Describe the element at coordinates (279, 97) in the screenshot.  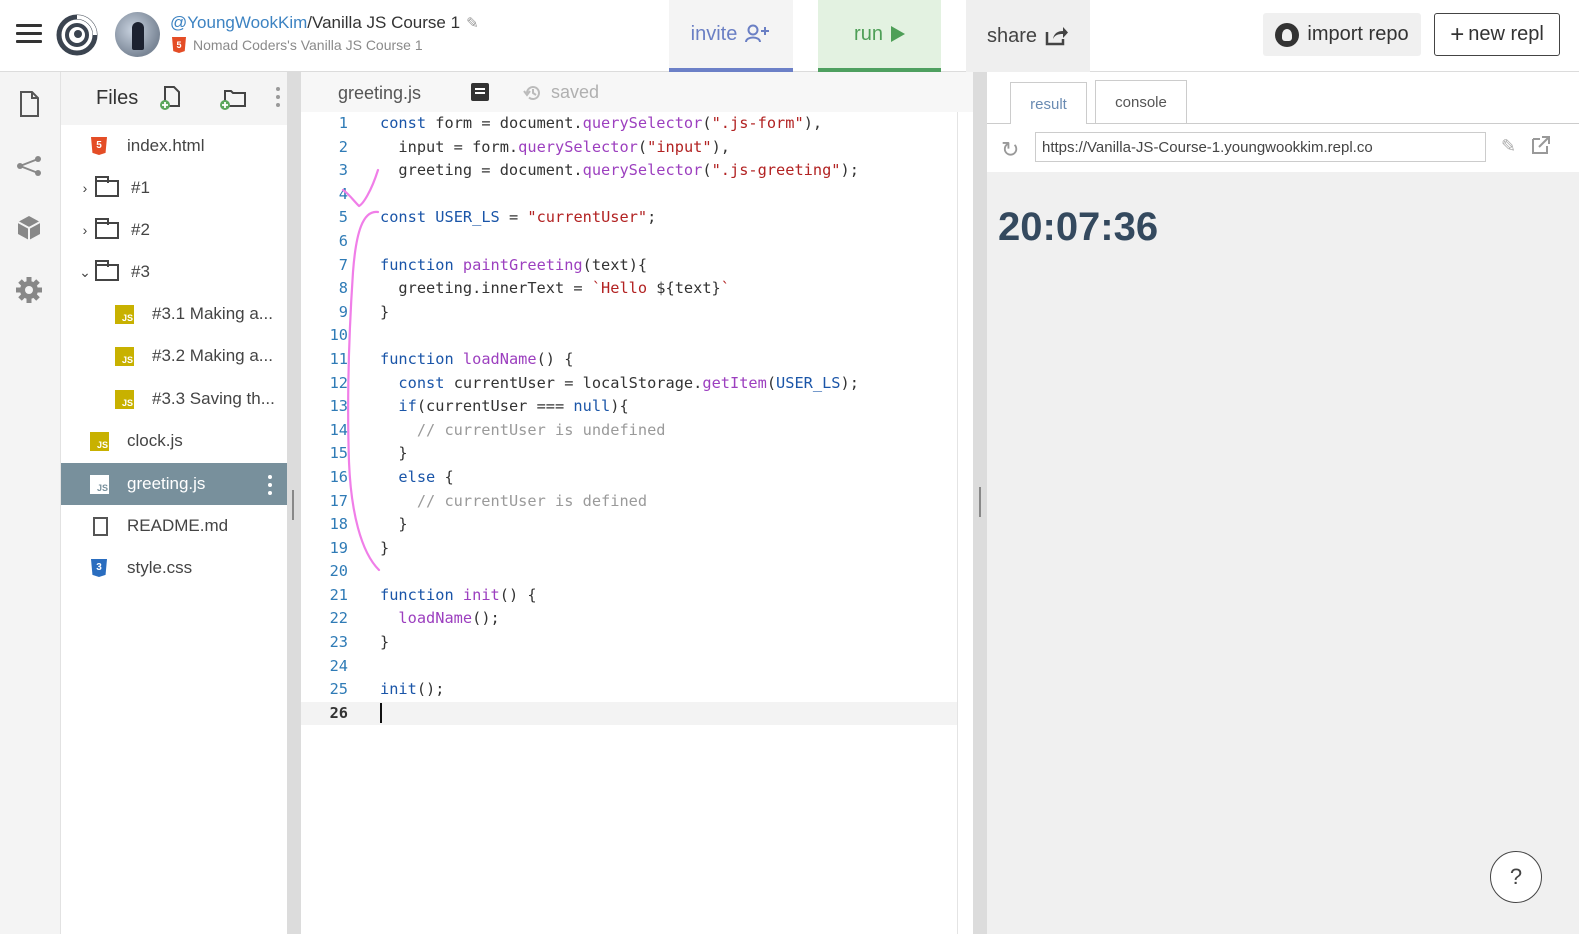
I see `files-menu-icon` at that location.